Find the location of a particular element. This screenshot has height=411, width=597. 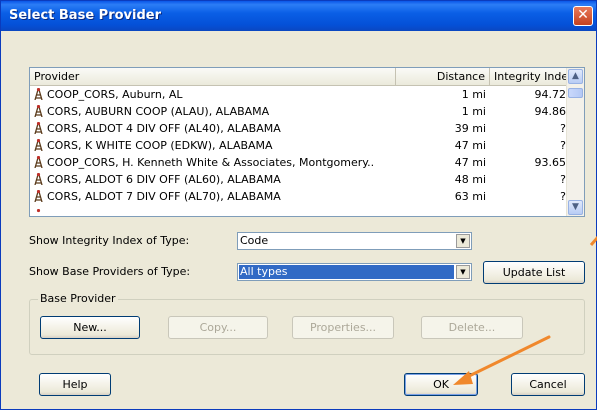

column-header-integrity-index: Integrity Index is located at coordinates (532, 76).